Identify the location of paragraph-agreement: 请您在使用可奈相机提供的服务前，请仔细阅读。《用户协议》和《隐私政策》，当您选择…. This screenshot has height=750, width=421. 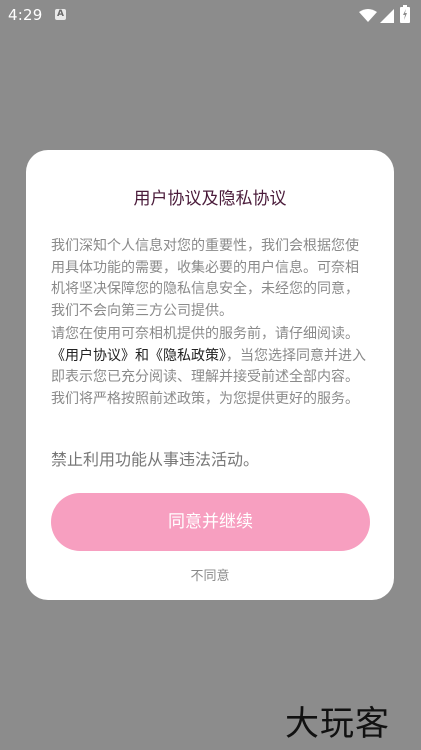
(211, 367).